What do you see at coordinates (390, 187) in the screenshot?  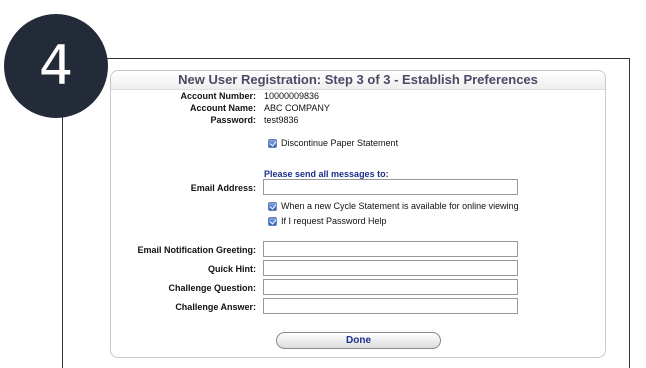 I see `email-address-input` at bounding box center [390, 187].